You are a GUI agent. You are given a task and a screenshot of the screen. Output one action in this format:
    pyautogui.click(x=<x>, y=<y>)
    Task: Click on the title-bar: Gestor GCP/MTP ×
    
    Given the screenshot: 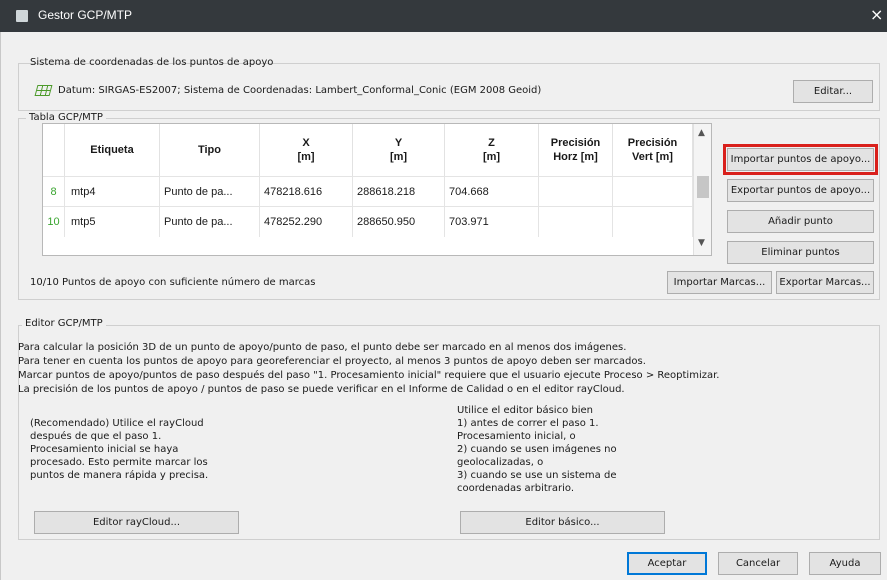 What is the action you would take?
    pyautogui.click(x=443, y=16)
    